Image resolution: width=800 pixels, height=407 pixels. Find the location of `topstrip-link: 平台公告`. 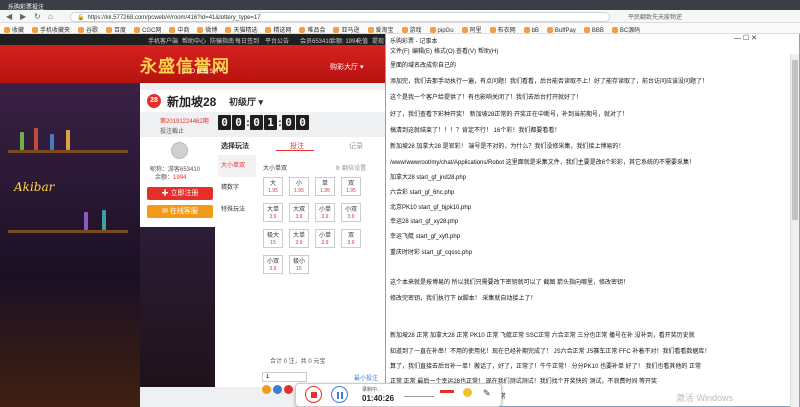

topstrip-link: 平台公告 is located at coordinates (277, 40).